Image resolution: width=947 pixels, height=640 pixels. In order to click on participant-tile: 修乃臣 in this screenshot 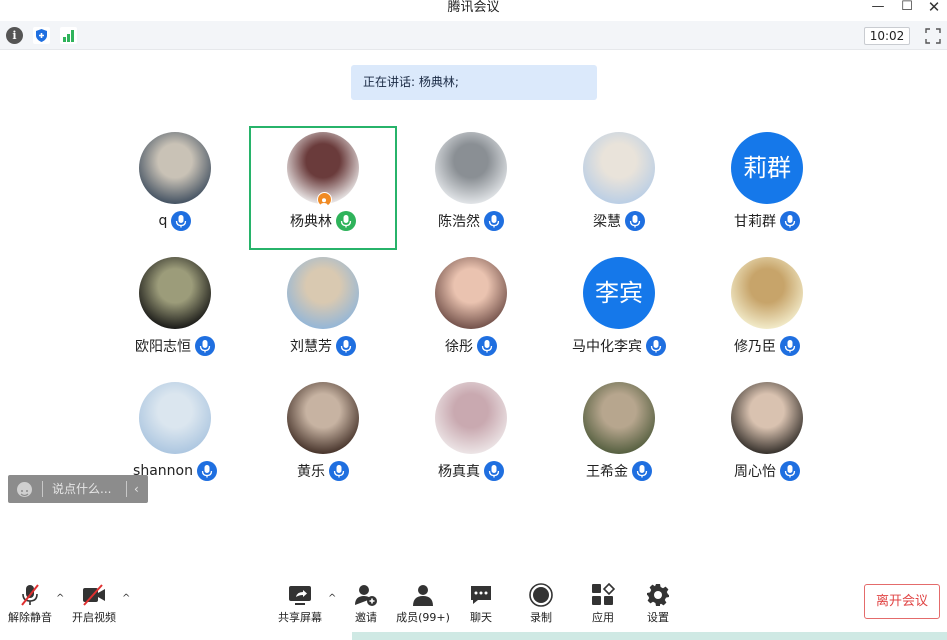, I will do `click(767, 313)`.